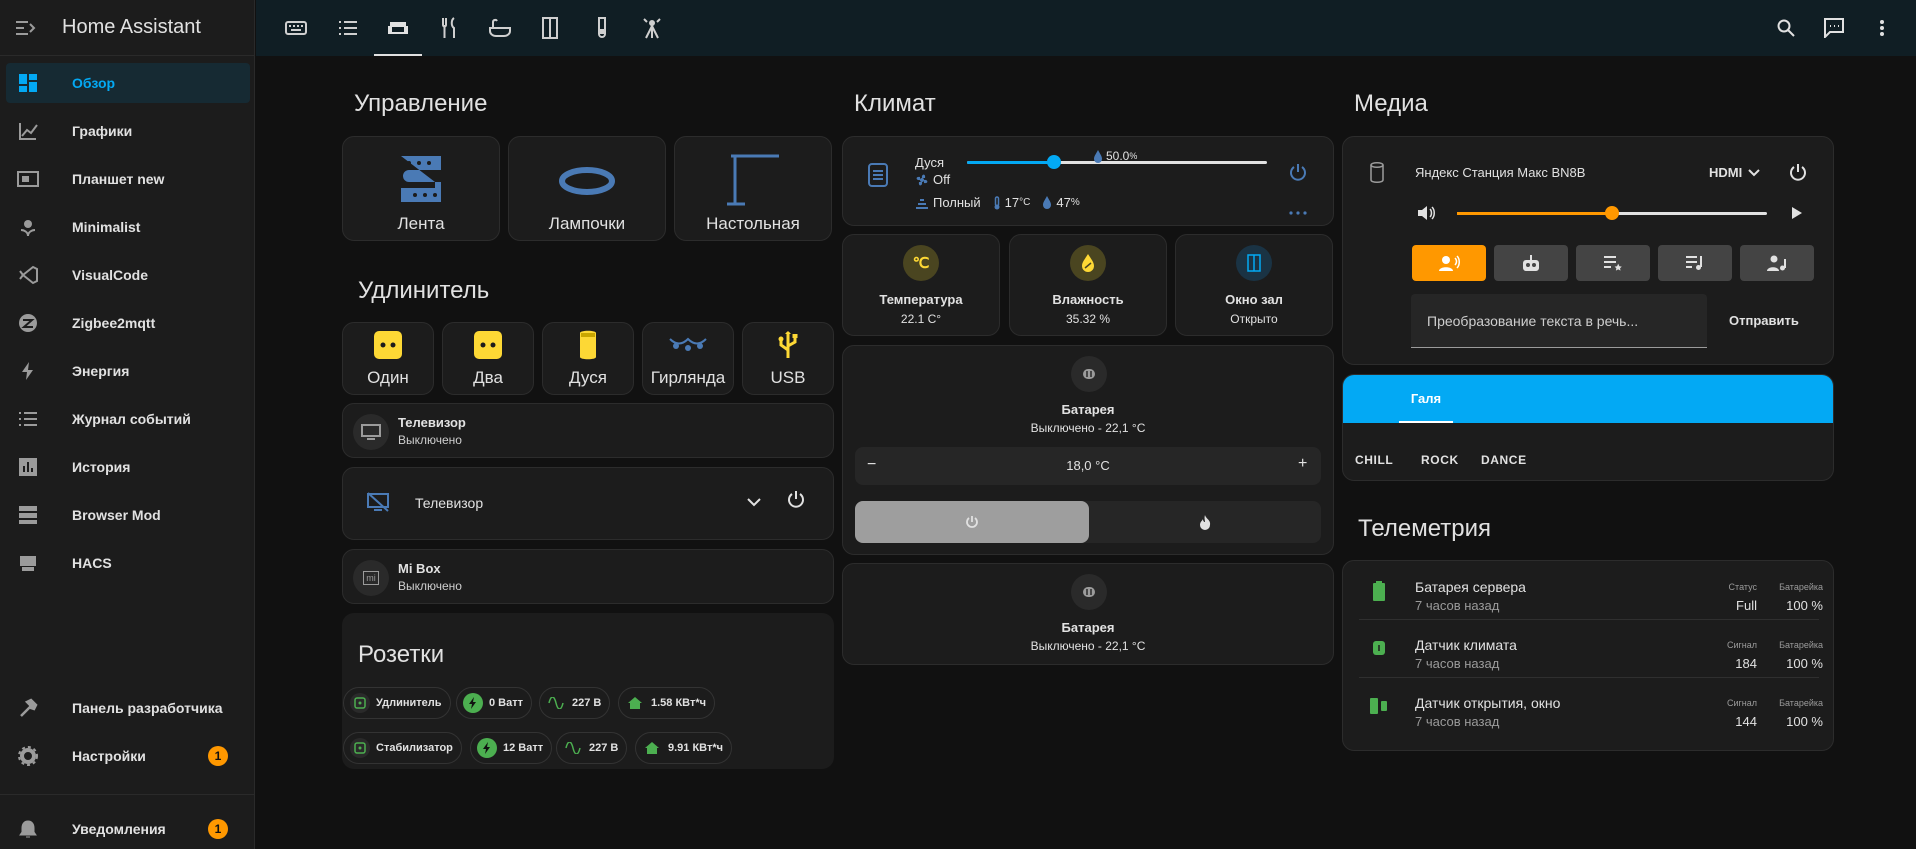  I want to click on button-lenta: Лента, so click(421, 188).